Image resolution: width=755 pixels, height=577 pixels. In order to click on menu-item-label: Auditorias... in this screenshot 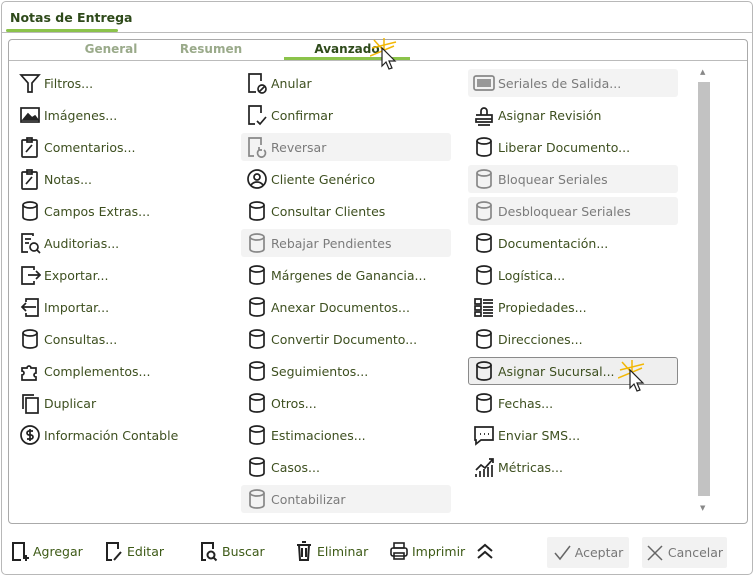, I will do `click(82, 243)`.